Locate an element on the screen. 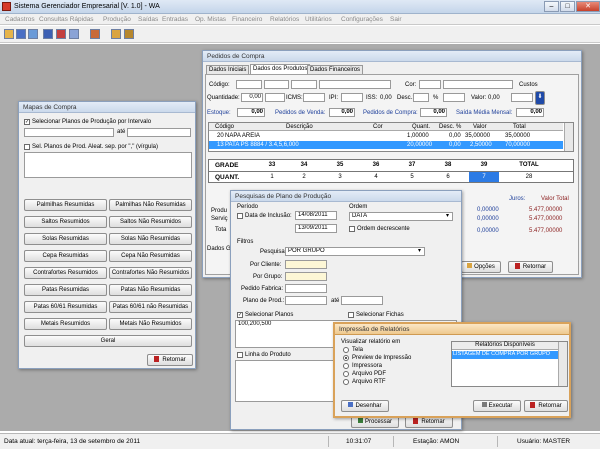 Image resolution: width=600 pixels, height=449 pixels. data-inclusao-checkbox is located at coordinates (240, 216).